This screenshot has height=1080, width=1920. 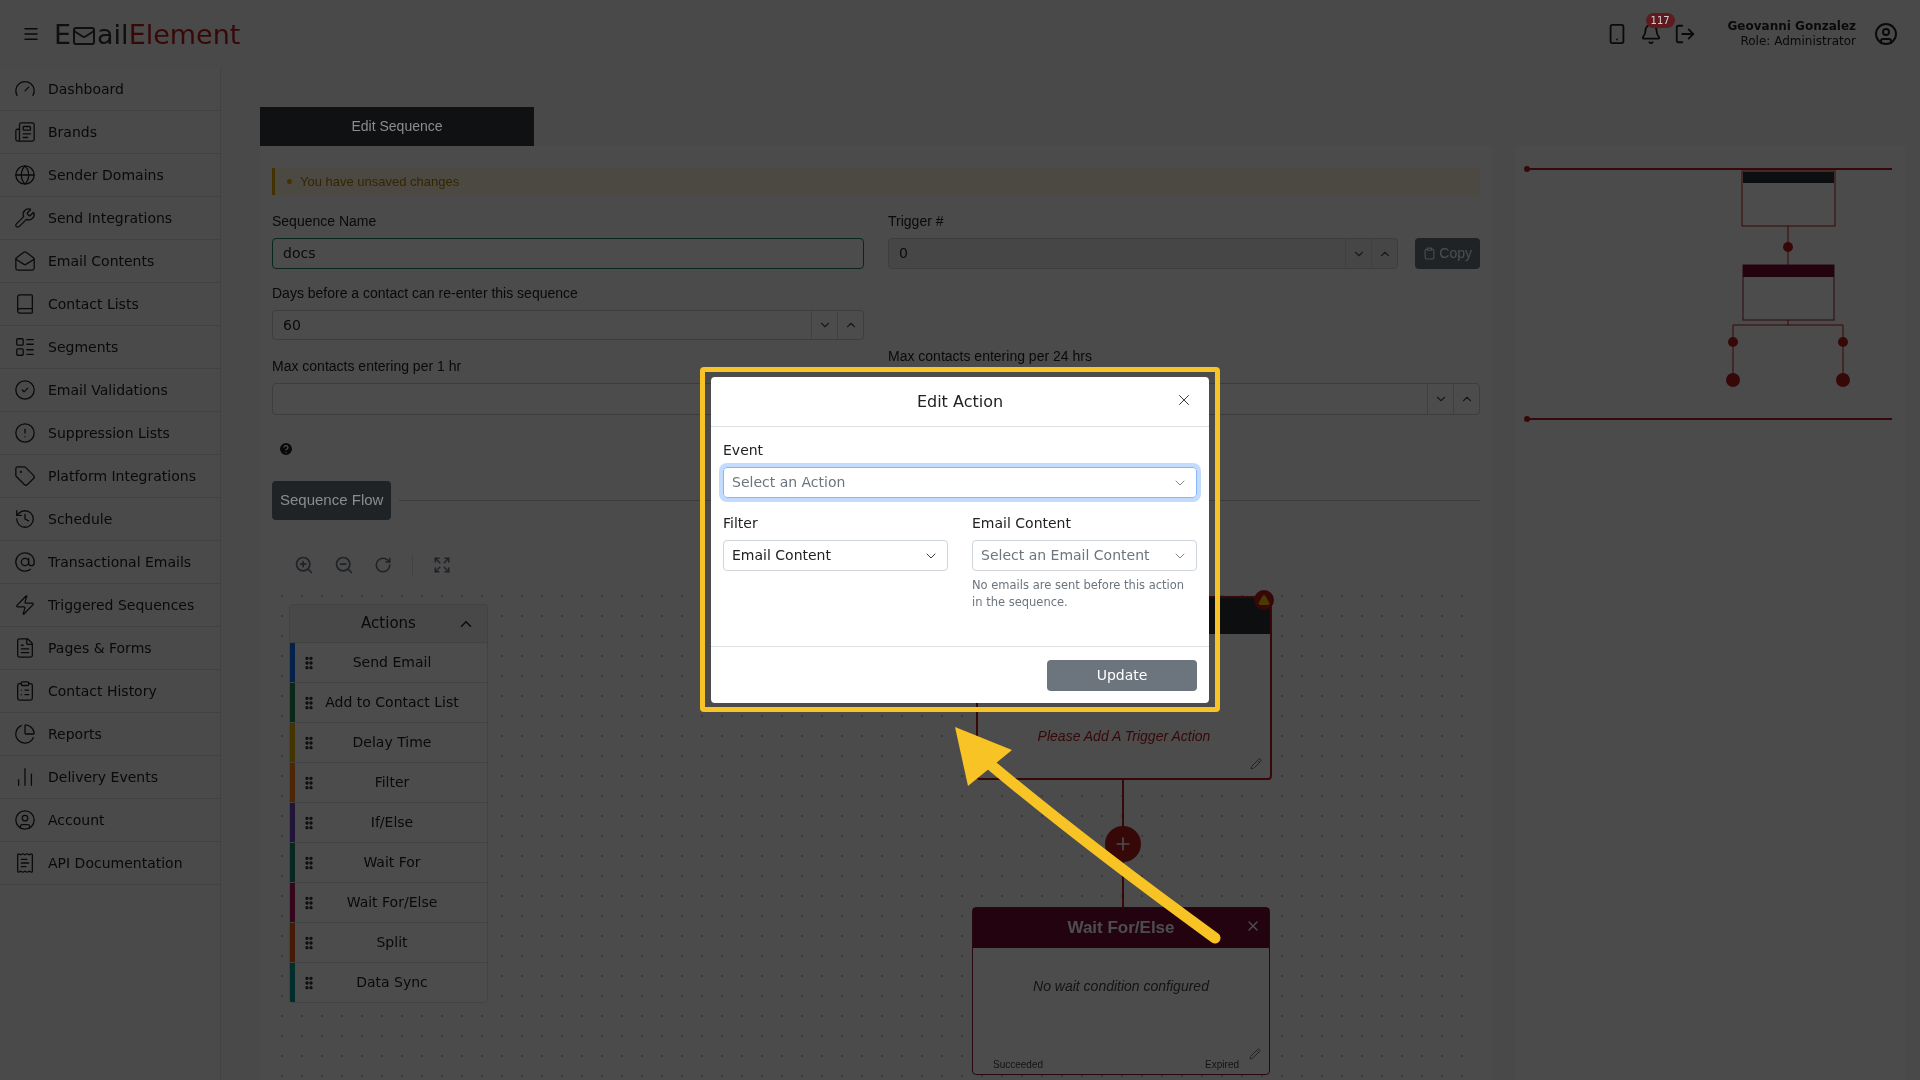 I want to click on logo-text: E, so click(x=63, y=34).